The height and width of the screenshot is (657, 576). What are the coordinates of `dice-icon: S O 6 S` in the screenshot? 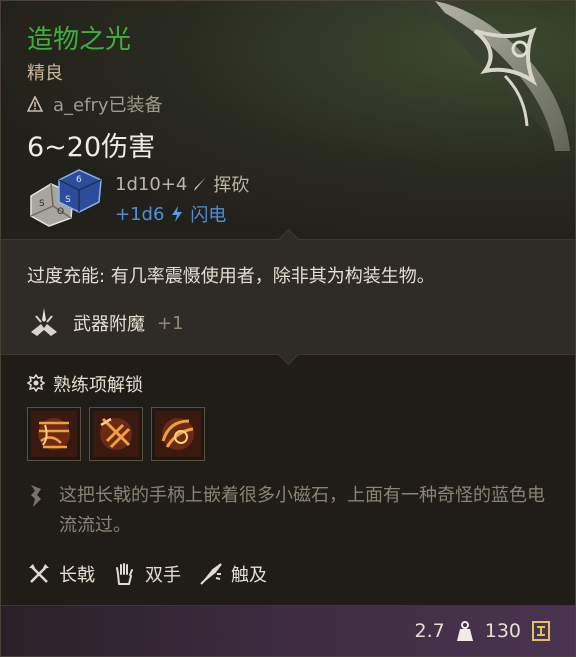 It's located at (66, 198).